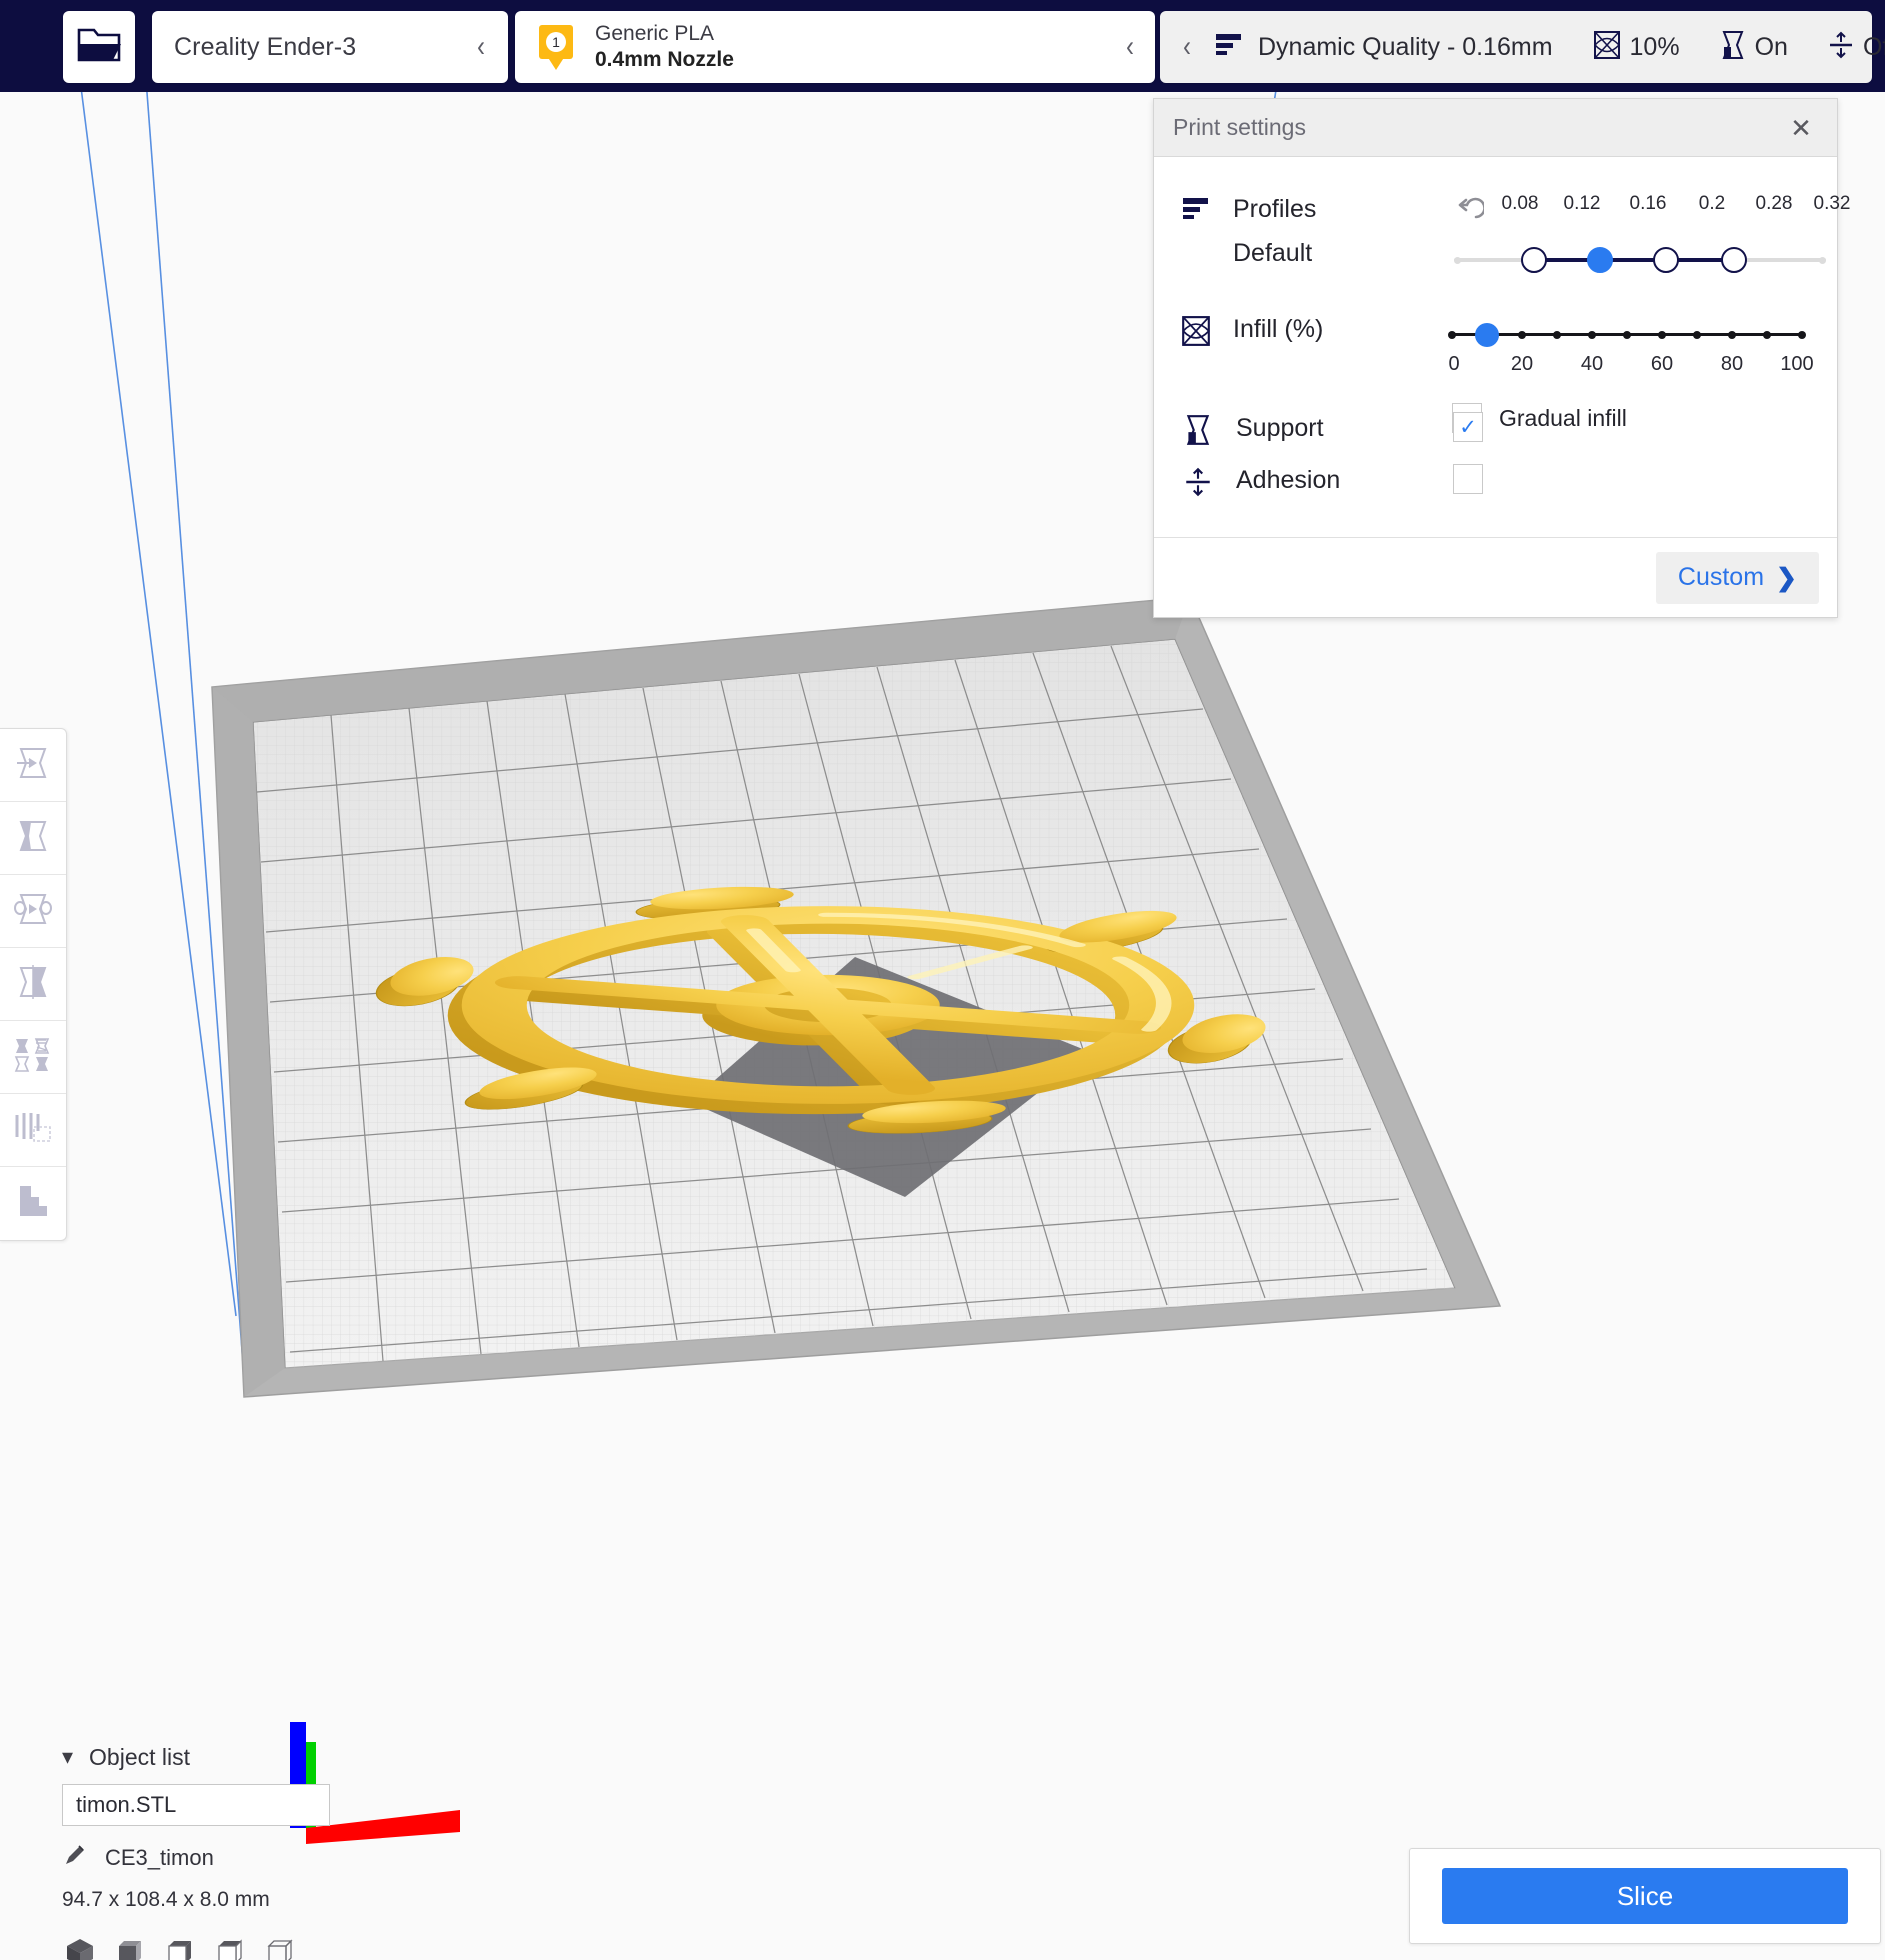 The height and width of the screenshot is (1960, 1885). I want to click on support-blocker-icon, so click(33, 1130).